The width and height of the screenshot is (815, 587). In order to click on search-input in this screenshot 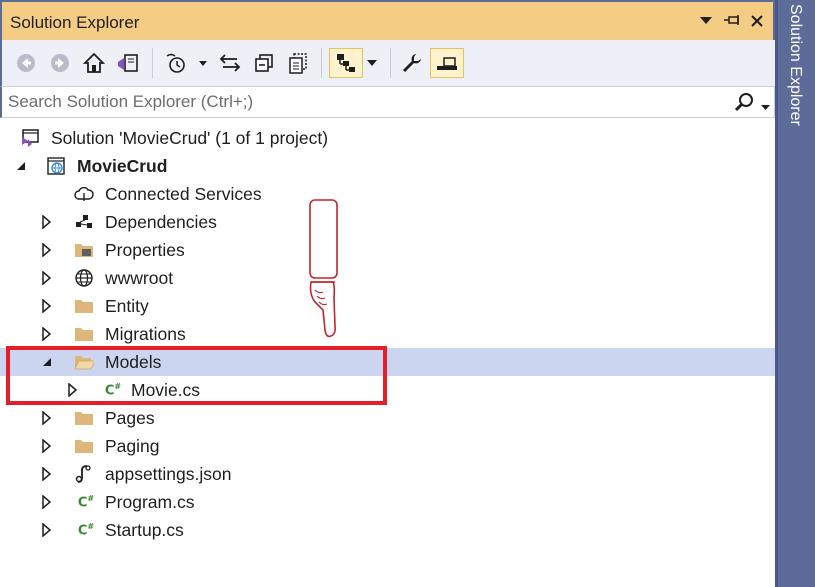, I will do `click(358, 102)`.